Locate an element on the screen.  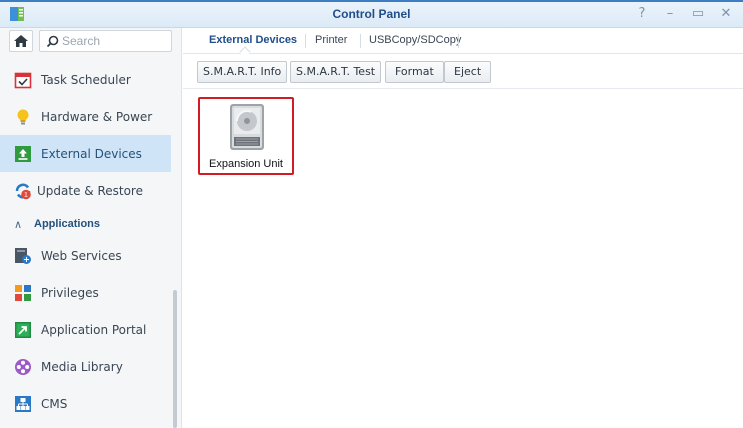
format-button: Format is located at coordinates (414, 72).